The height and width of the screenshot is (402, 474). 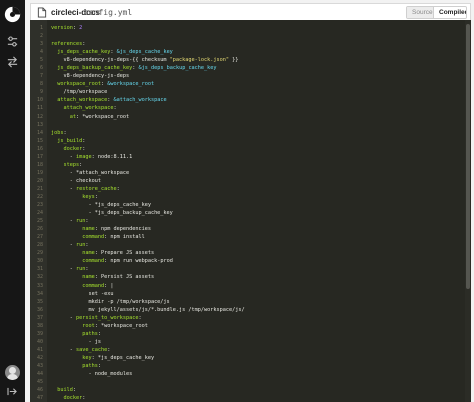 What do you see at coordinates (250, 326) in the screenshot?
I see `code-line: 38 root: *workspace_root` at bounding box center [250, 326].